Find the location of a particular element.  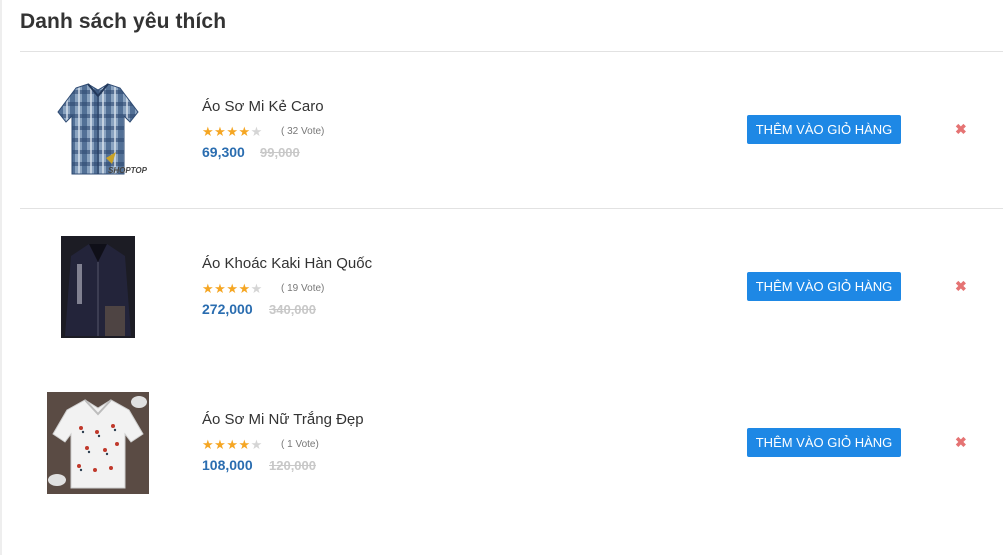

product-price: 108,000 is located at coordinates (227, 465).